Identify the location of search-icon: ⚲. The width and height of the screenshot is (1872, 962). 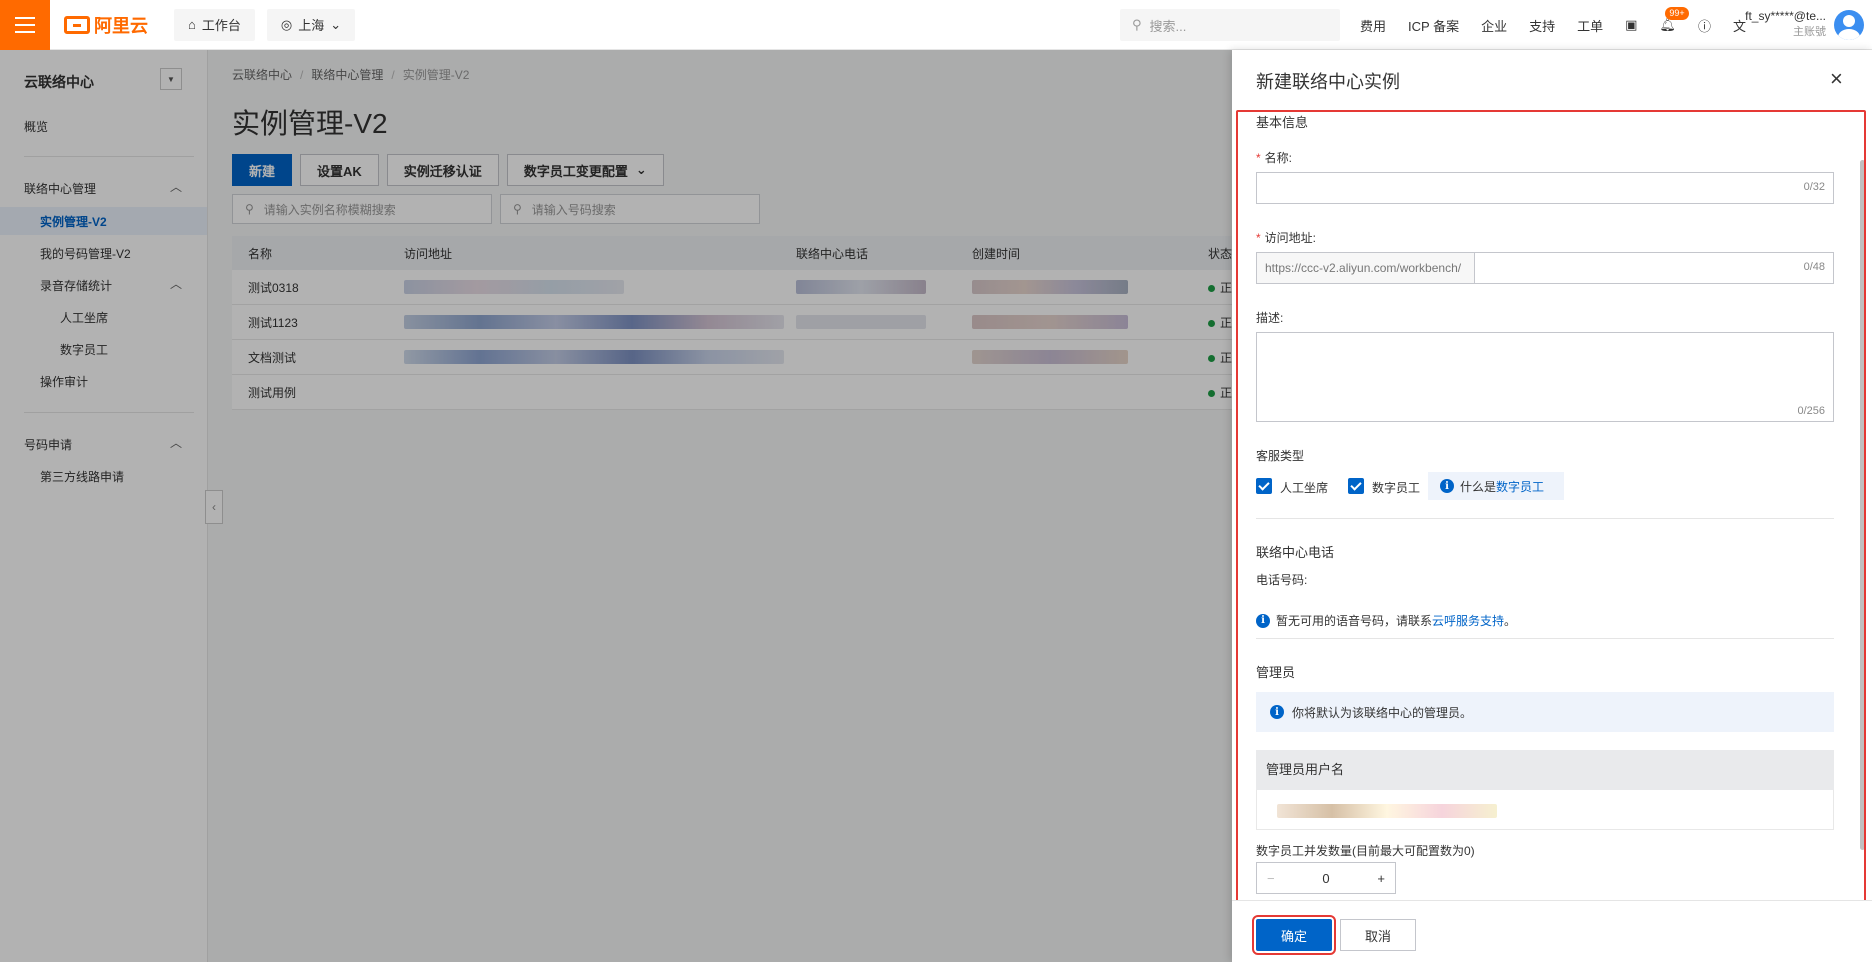
(1137, 24).